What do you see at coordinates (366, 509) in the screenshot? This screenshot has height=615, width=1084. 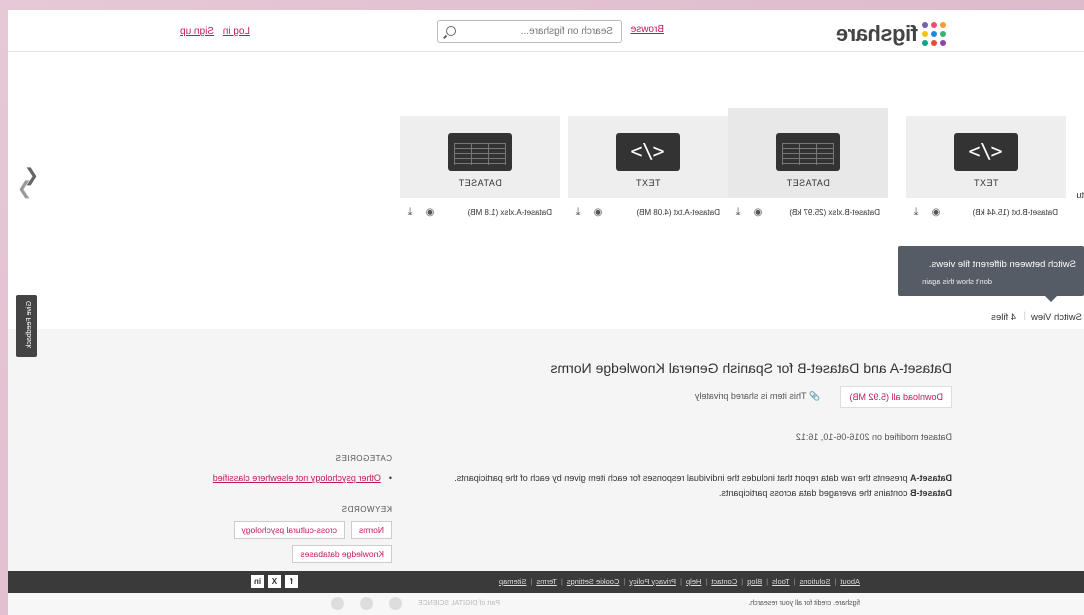 I see `keywords-heading: KEYWORDS` at bounding box center [366, 509].